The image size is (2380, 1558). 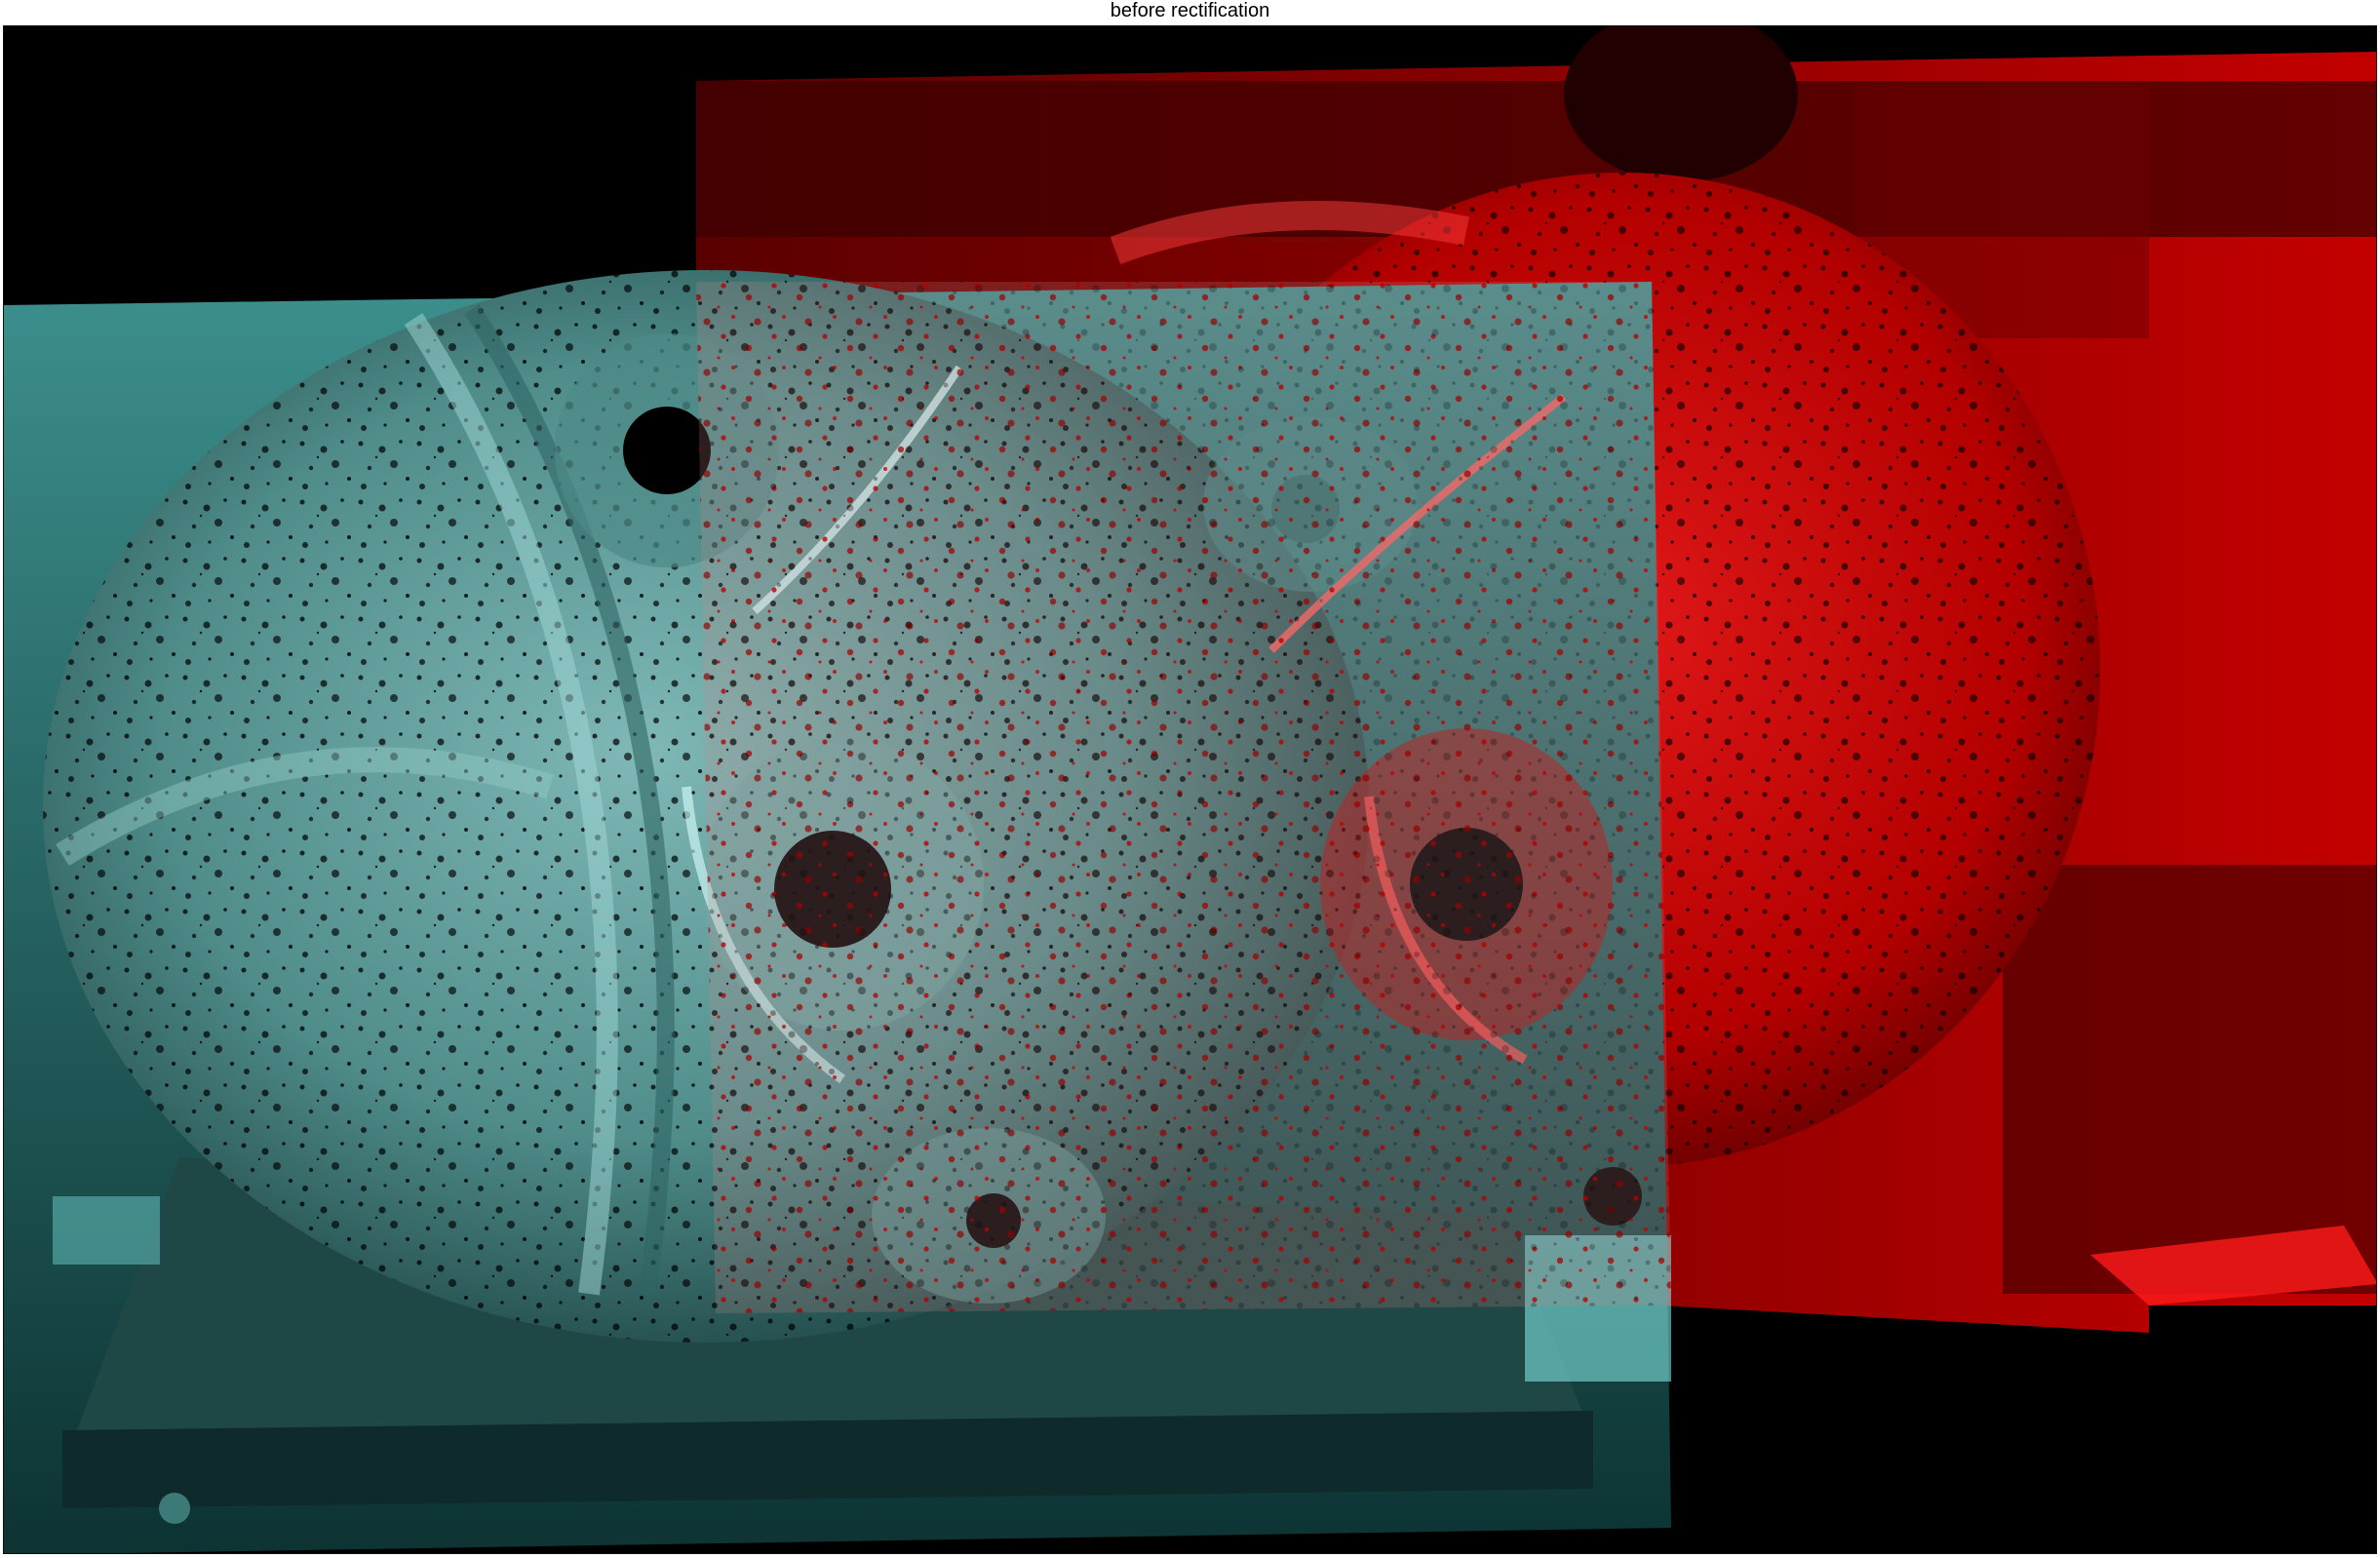 I want to click on figure-title: before rectification, so click(x=1190, y=11).